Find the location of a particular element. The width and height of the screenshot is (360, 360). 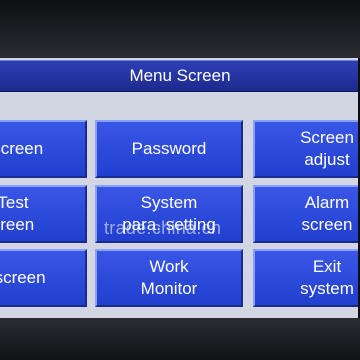

menu-button-label: Monitor is located at coordinates (169, 288).